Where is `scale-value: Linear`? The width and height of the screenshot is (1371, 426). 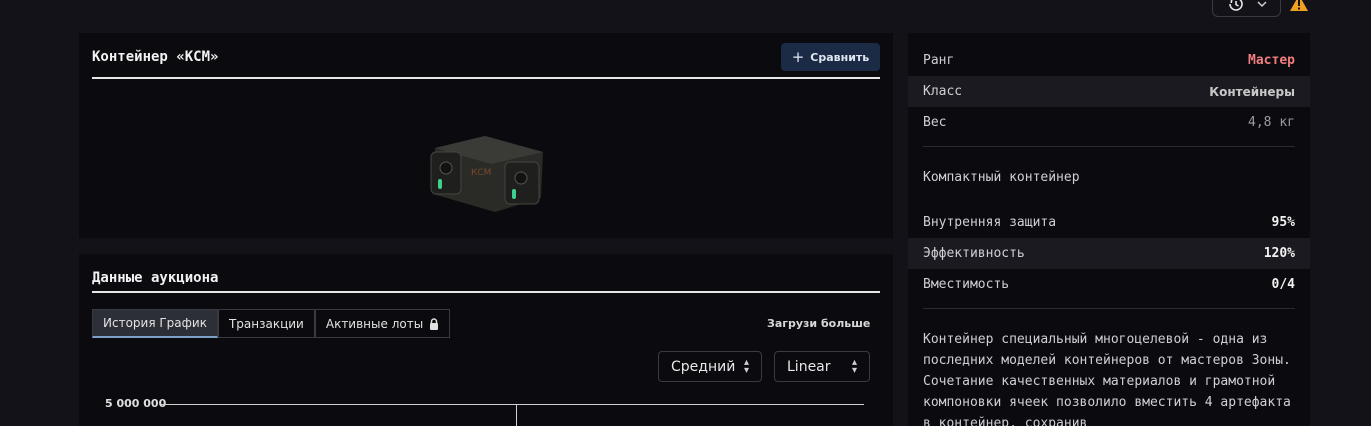 scale-value: Linear is located at coordinates (809, 366).